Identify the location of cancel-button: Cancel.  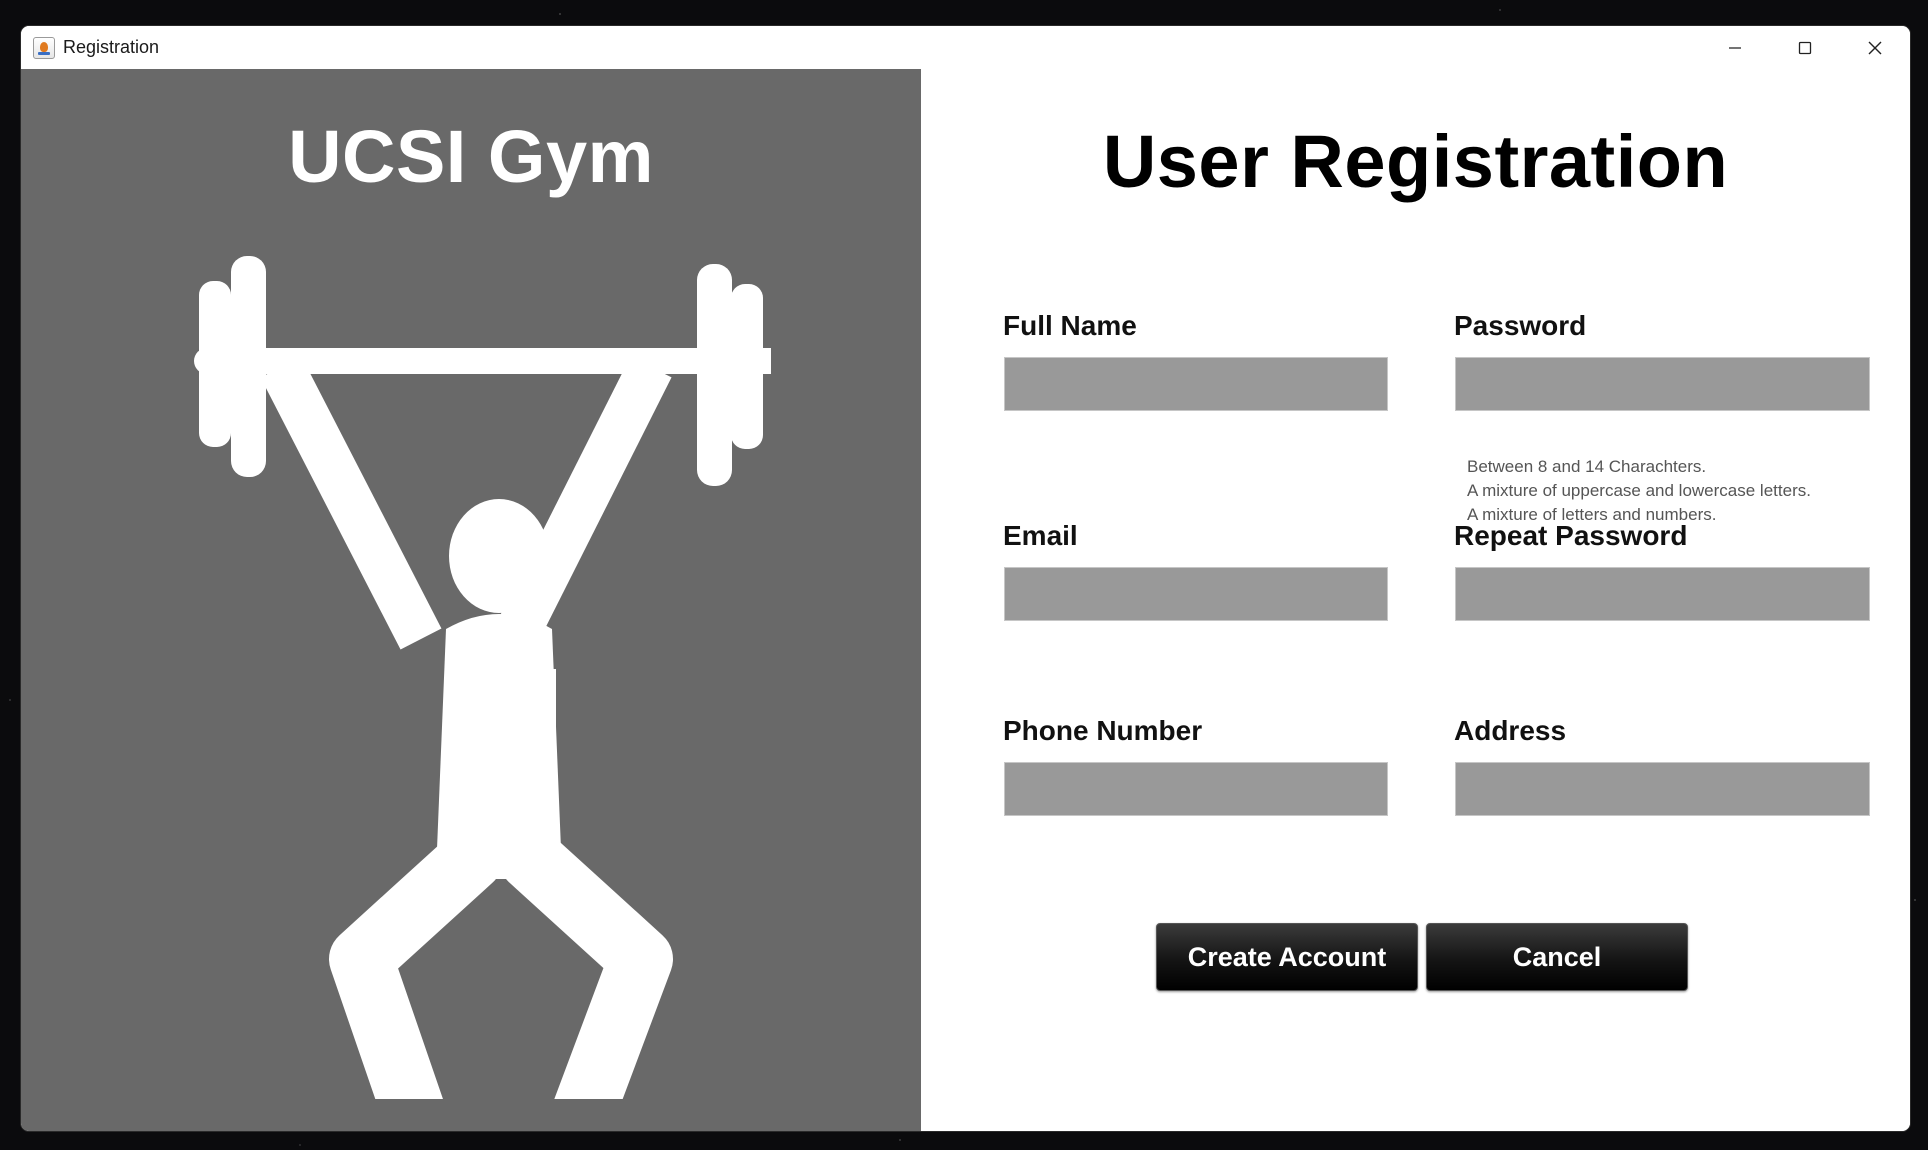
(1557, 957).